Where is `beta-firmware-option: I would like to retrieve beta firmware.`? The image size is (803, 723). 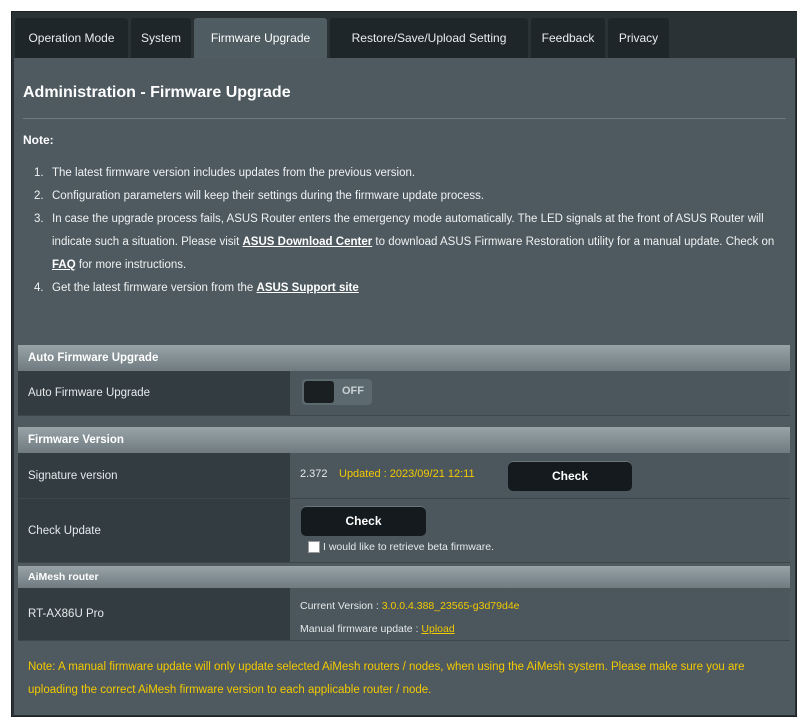
beta-firmware-option: I would like to retrieve beta firmware. is located at coordinates (401, 547).